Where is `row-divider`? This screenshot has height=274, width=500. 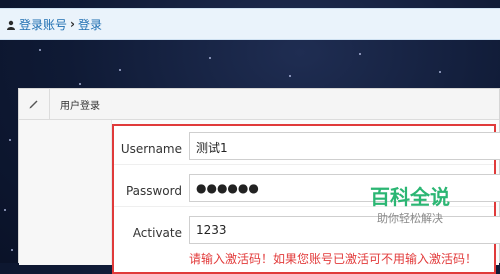 row-divider is located at coordinates (304, 164).